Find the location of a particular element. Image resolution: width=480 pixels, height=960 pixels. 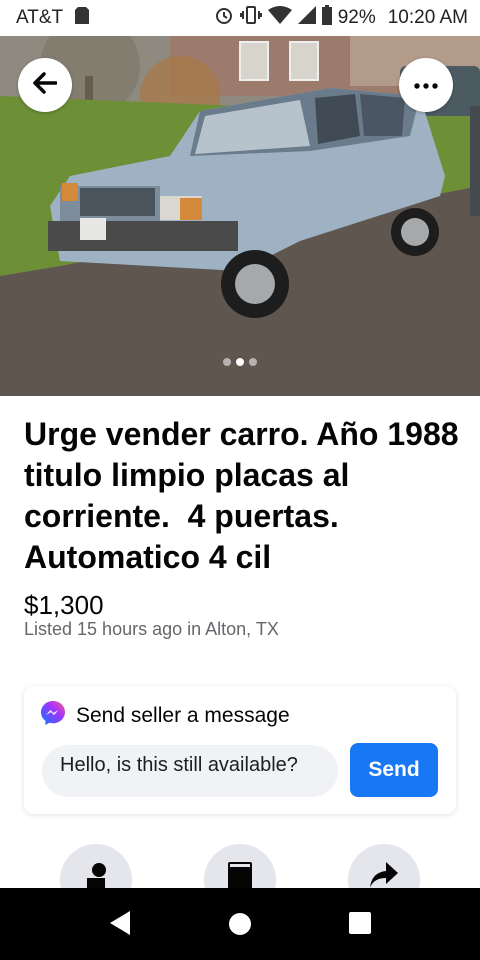

listing-meta: Listed 15 hours ago in Alton, TX is located at coordinates (151, 629).